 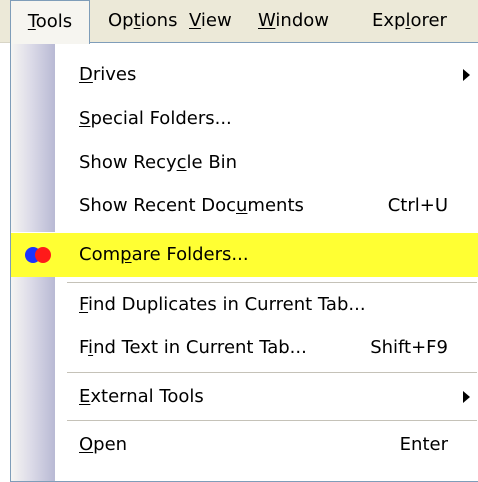 I want to click on label-text-pre: F, so click(x=84, y=347).